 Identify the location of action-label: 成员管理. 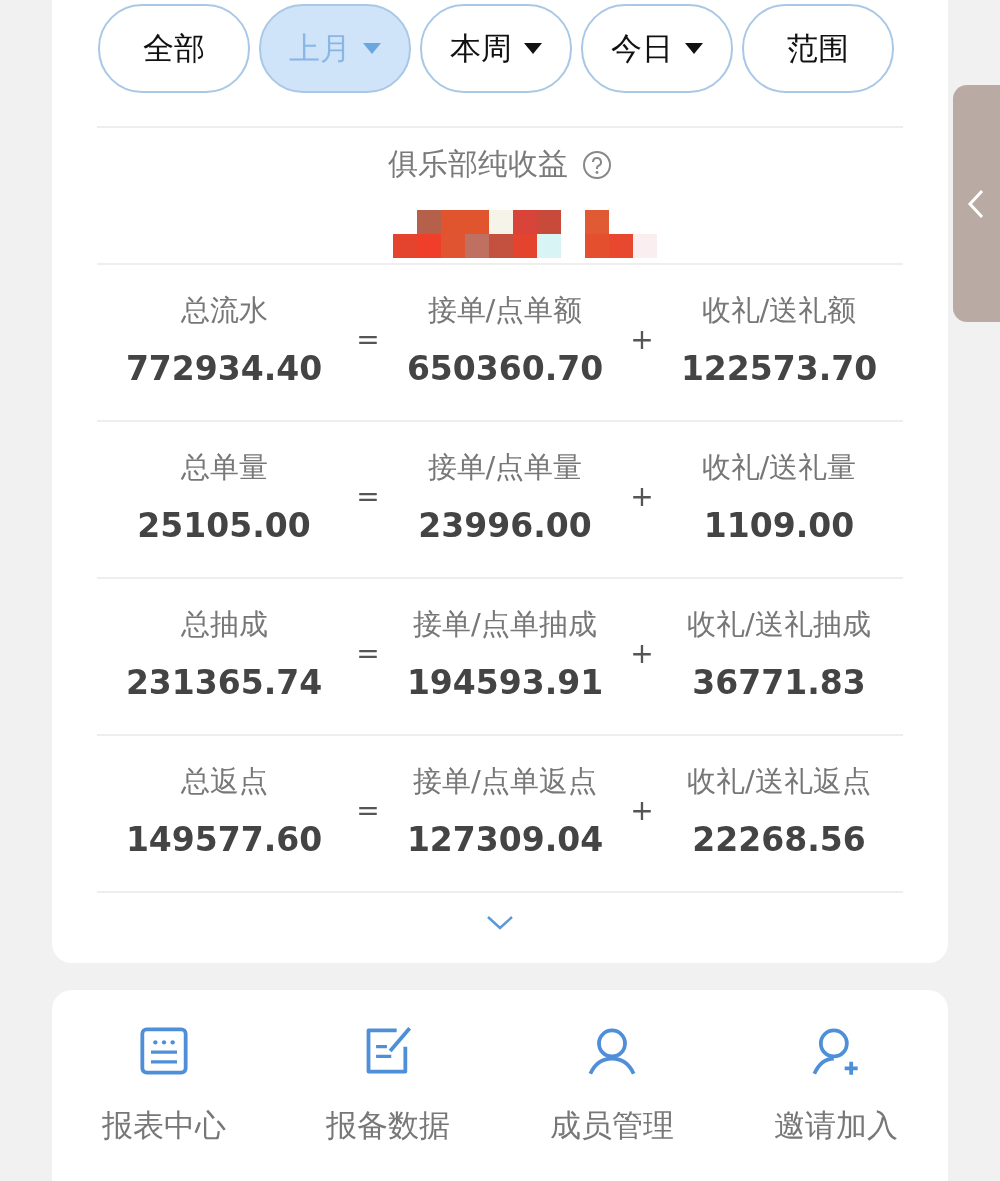
(612, 1126).